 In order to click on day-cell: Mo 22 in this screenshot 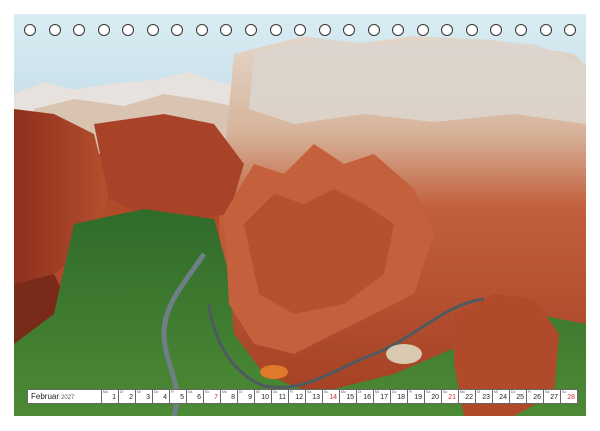, I will do `click(467, 396)`.